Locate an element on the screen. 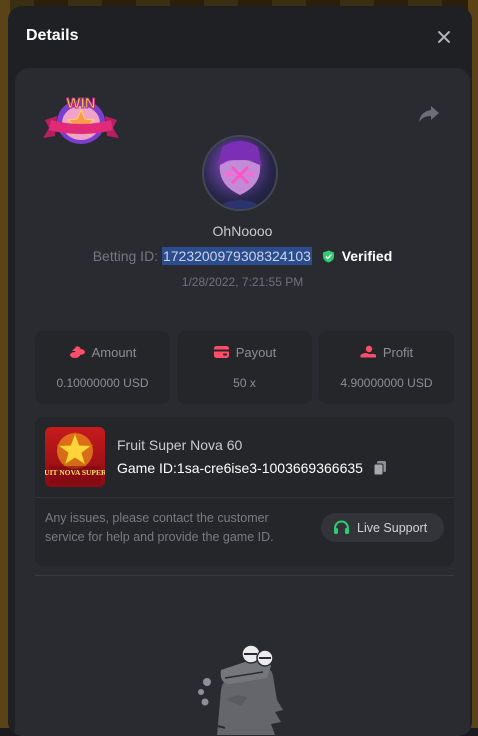  avatar-character-icon is located at coordinates (240, 175).